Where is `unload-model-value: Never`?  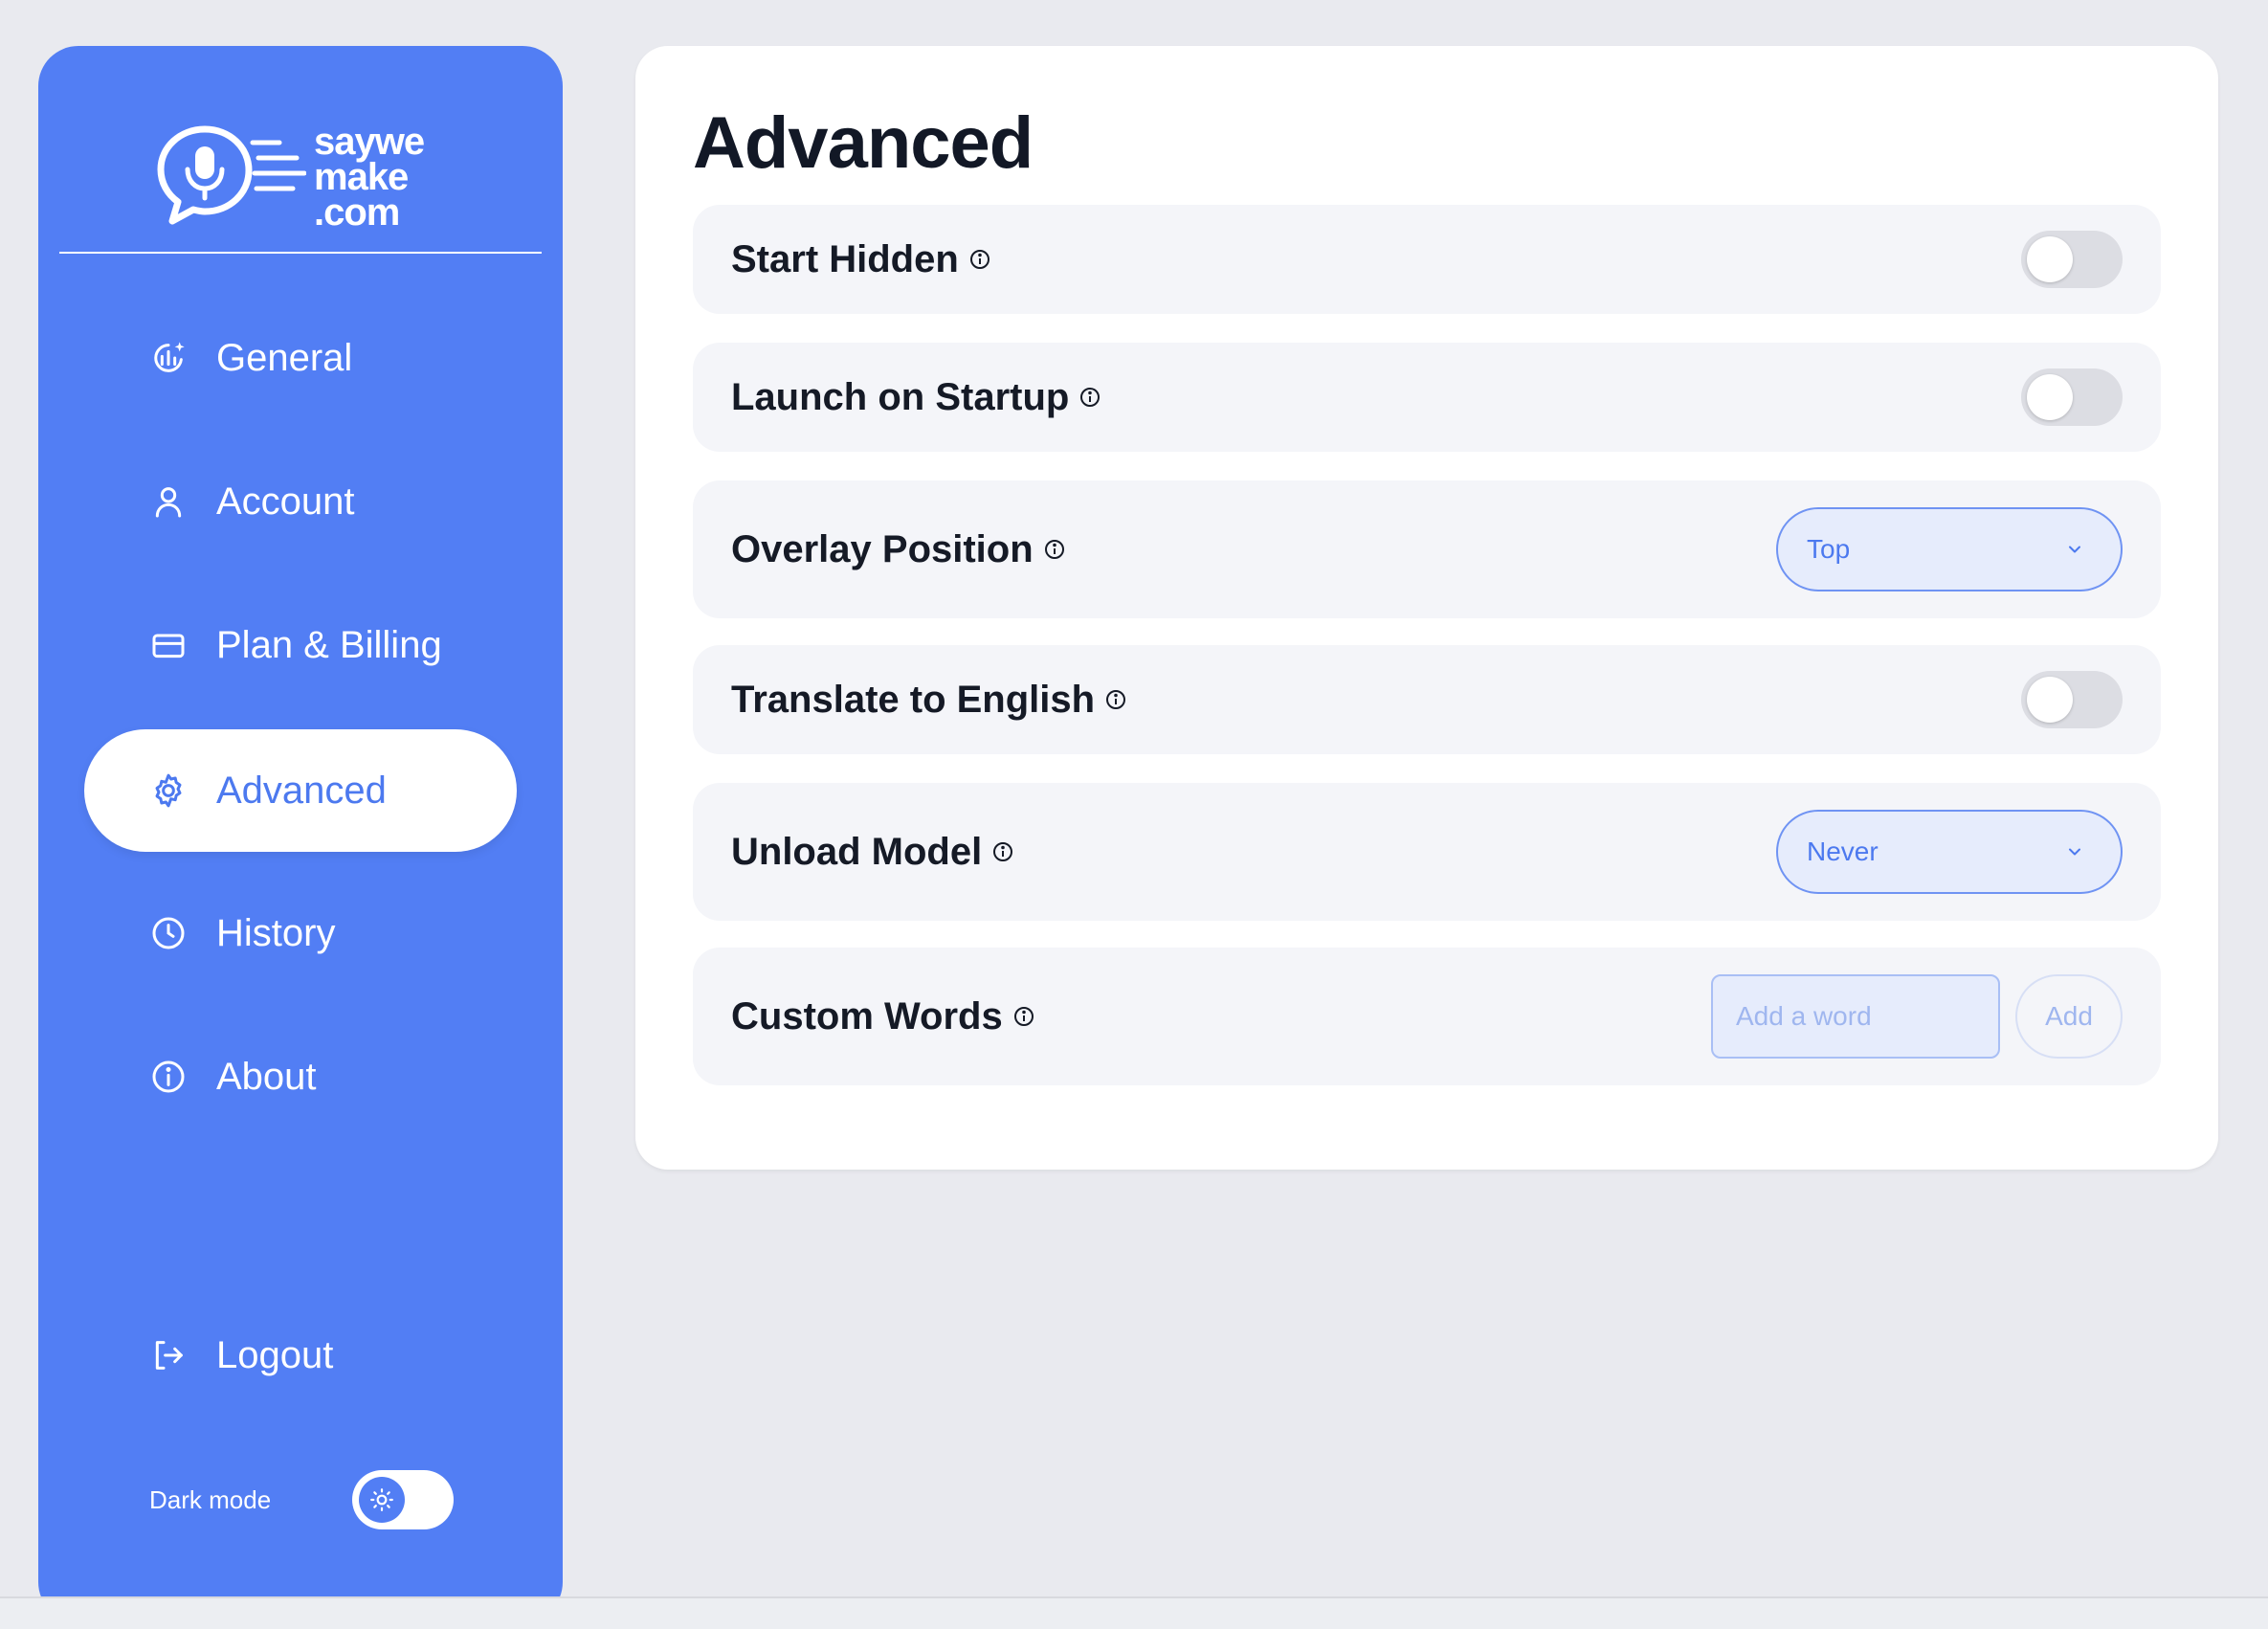
unload-model-value: Never is located at coordinates (1843, 851).